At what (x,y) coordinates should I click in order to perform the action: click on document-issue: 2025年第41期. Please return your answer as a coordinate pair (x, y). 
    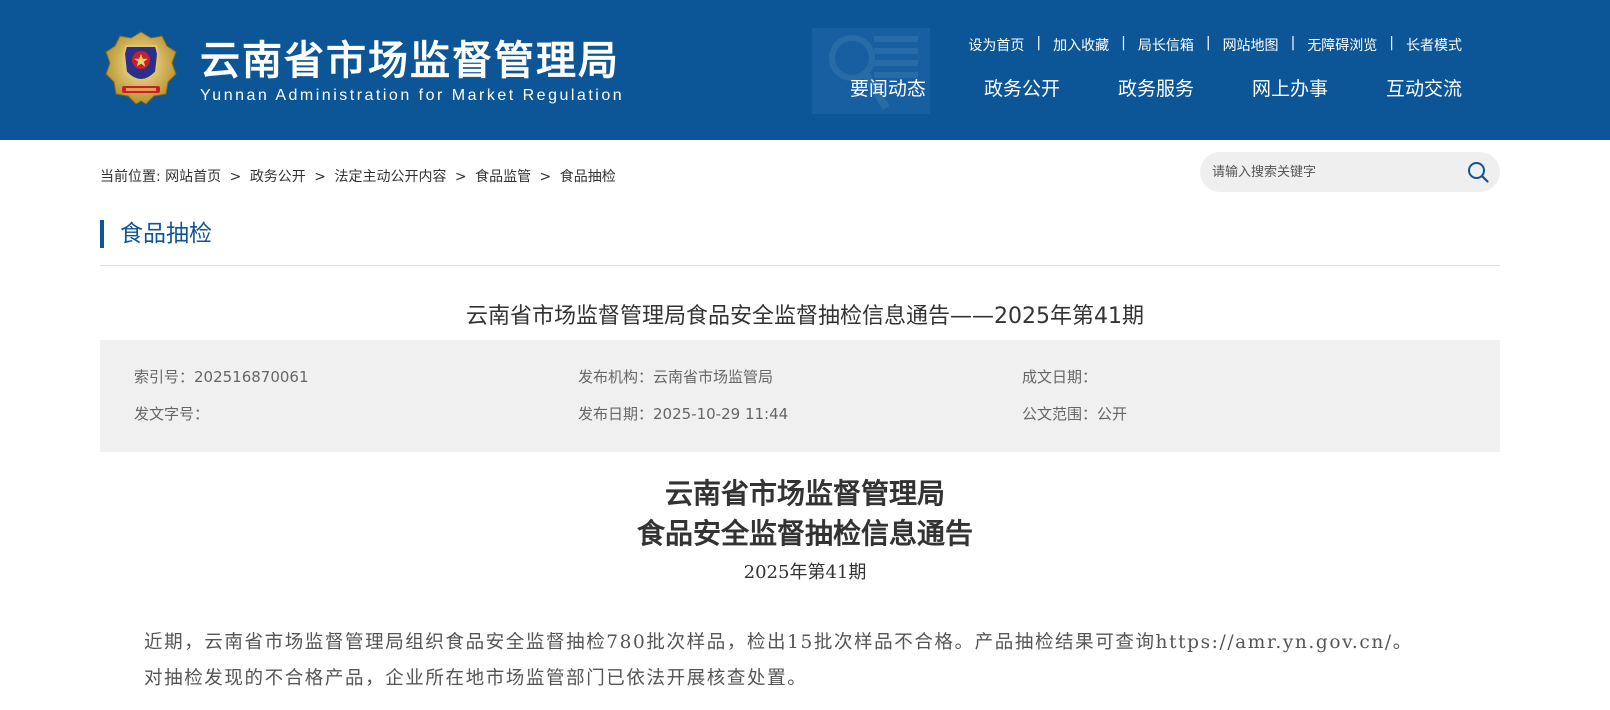
    Looking at the image, I should click on (805, 572).